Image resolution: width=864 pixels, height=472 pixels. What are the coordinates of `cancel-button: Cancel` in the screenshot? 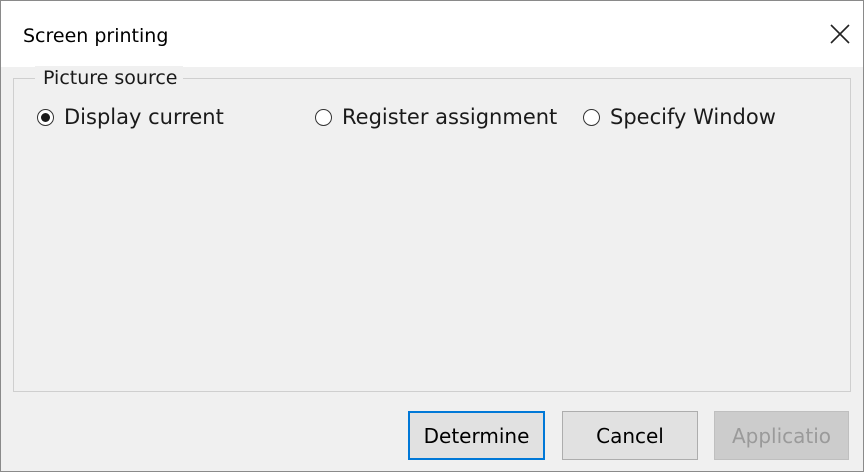 It's located at (630, 435).